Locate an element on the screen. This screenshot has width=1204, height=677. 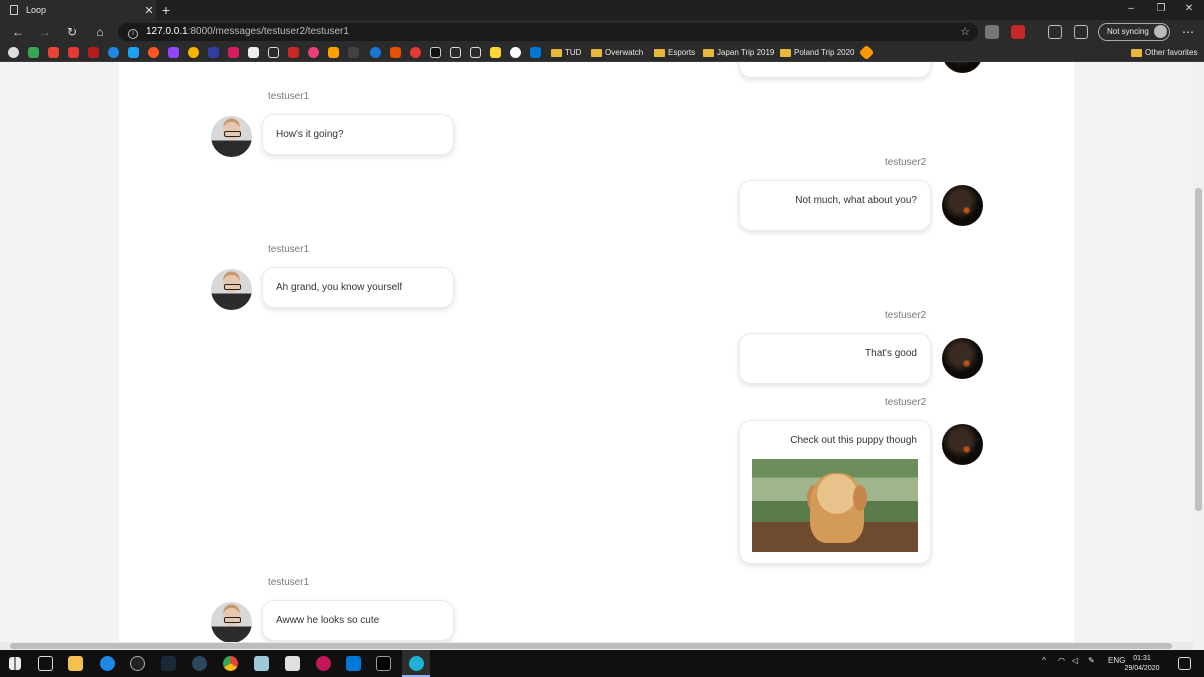
volume-icon: ◁ is located at coordinates (1075, 660).